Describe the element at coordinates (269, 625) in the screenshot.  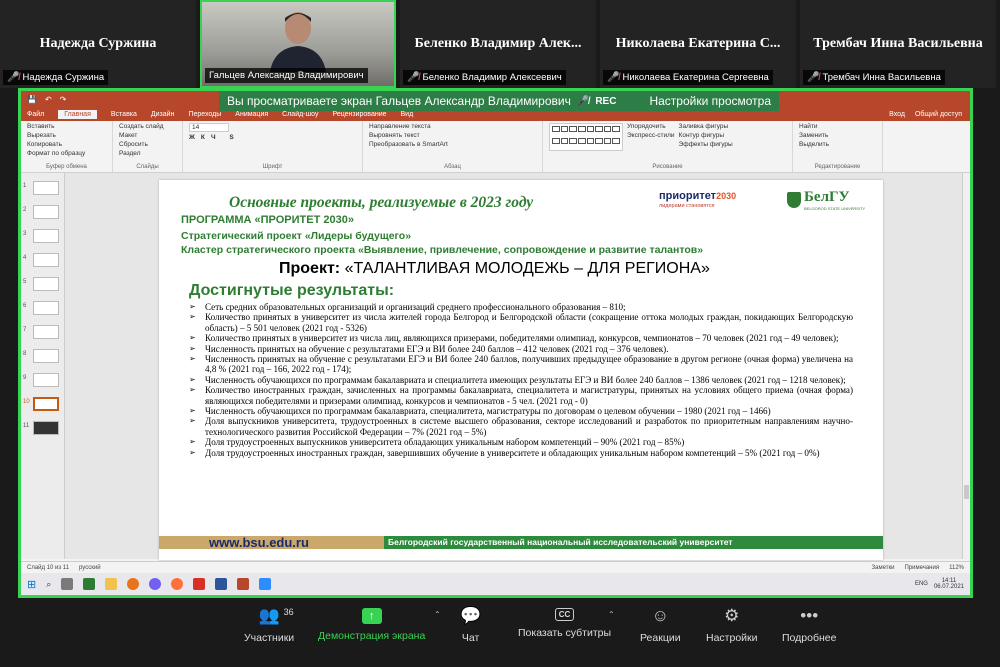
I see `participants-button: 👥 36 Участники` at that location.